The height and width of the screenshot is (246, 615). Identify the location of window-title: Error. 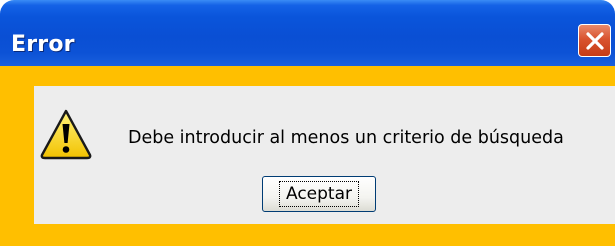
(43, 44).